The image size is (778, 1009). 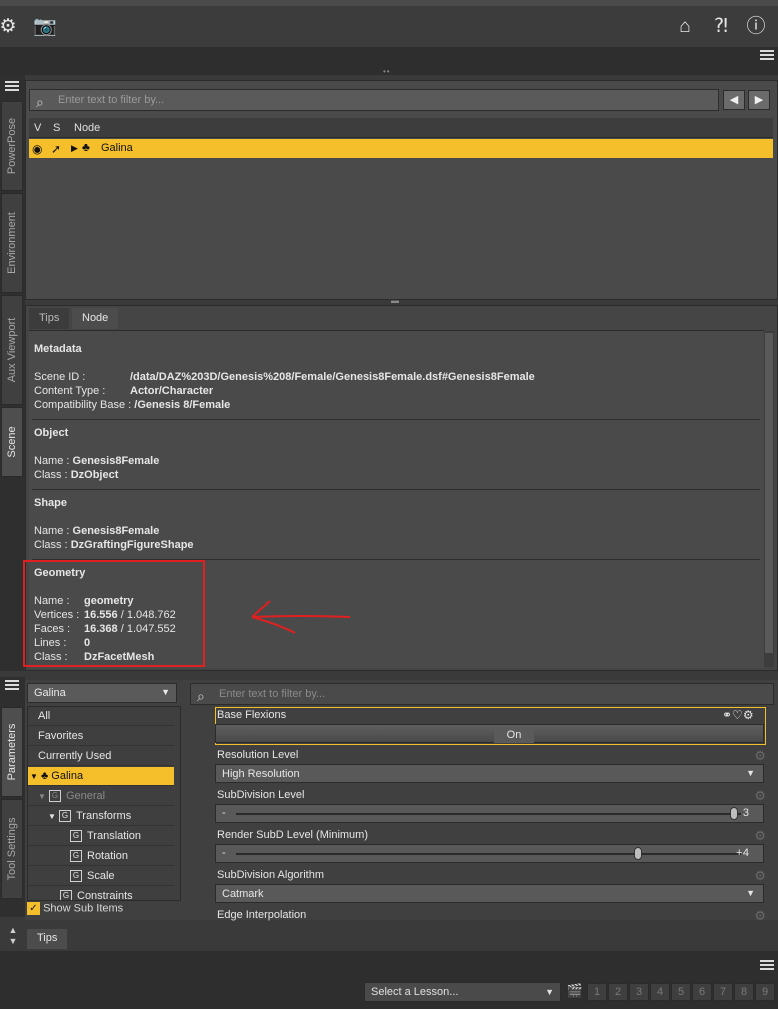 I want to click on lesson-step-2: 2, so click(x=618, y=992).